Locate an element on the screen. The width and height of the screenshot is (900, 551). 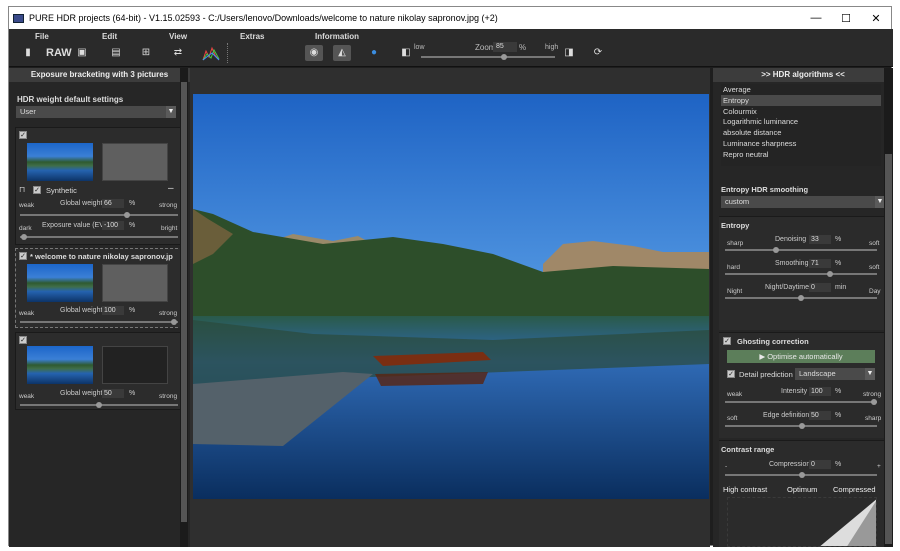
smoothing-title: Entropy HDR smoothing is located at coordinates (765, 189).